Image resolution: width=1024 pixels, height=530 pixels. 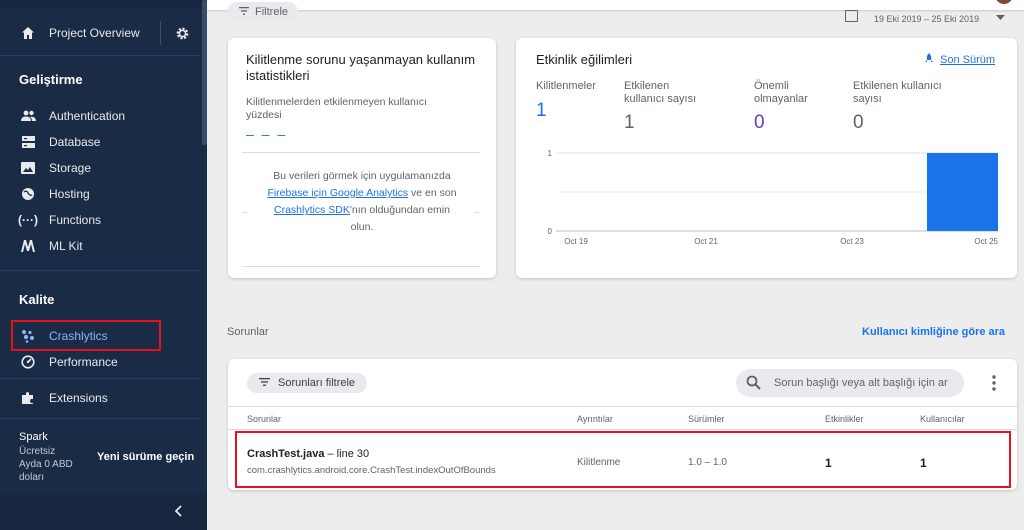 I want to click on sidebar-item-hosting: Hosting, so click(x=100, y=194).